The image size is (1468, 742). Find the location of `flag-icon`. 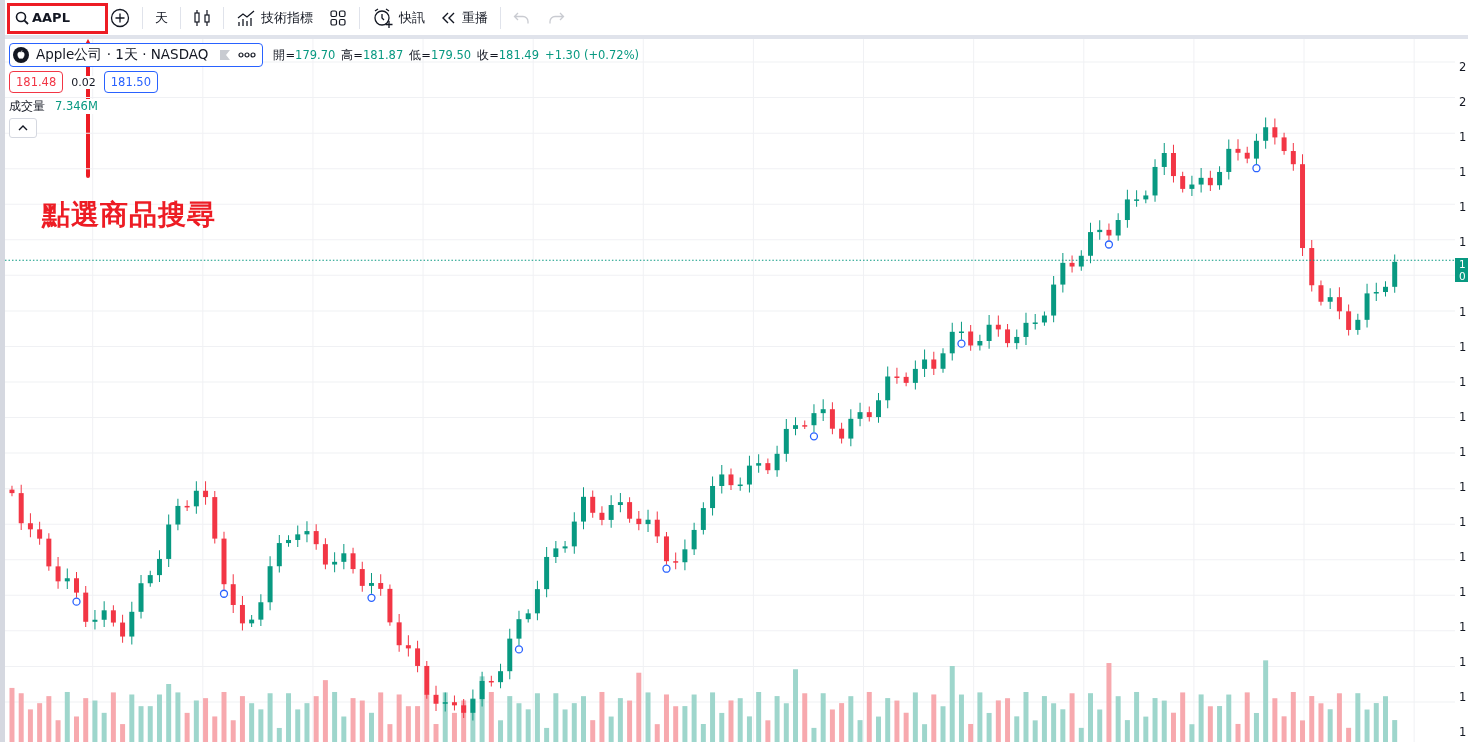

flag-icon is located at coordinates (225, 55).